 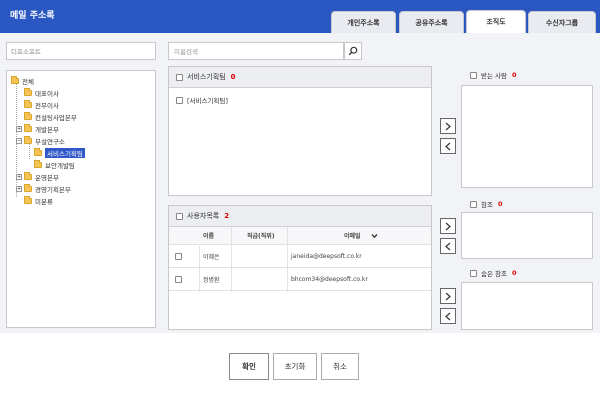 I want to click on to-select-all-checkbox, so click(x=473, y=75).